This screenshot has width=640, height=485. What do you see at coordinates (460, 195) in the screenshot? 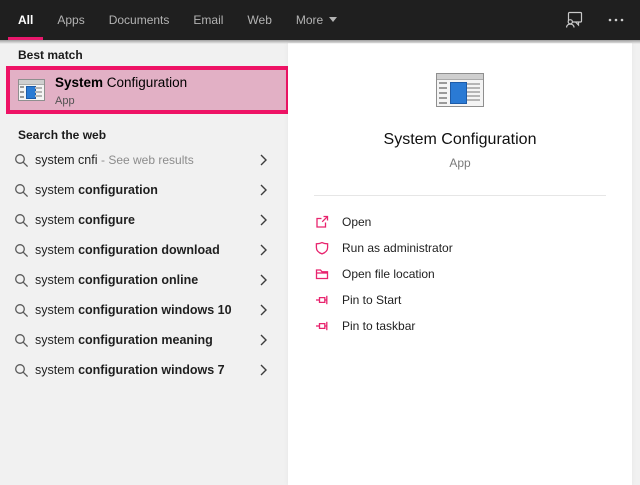
I see `divider` at bounding box center [460, 195].